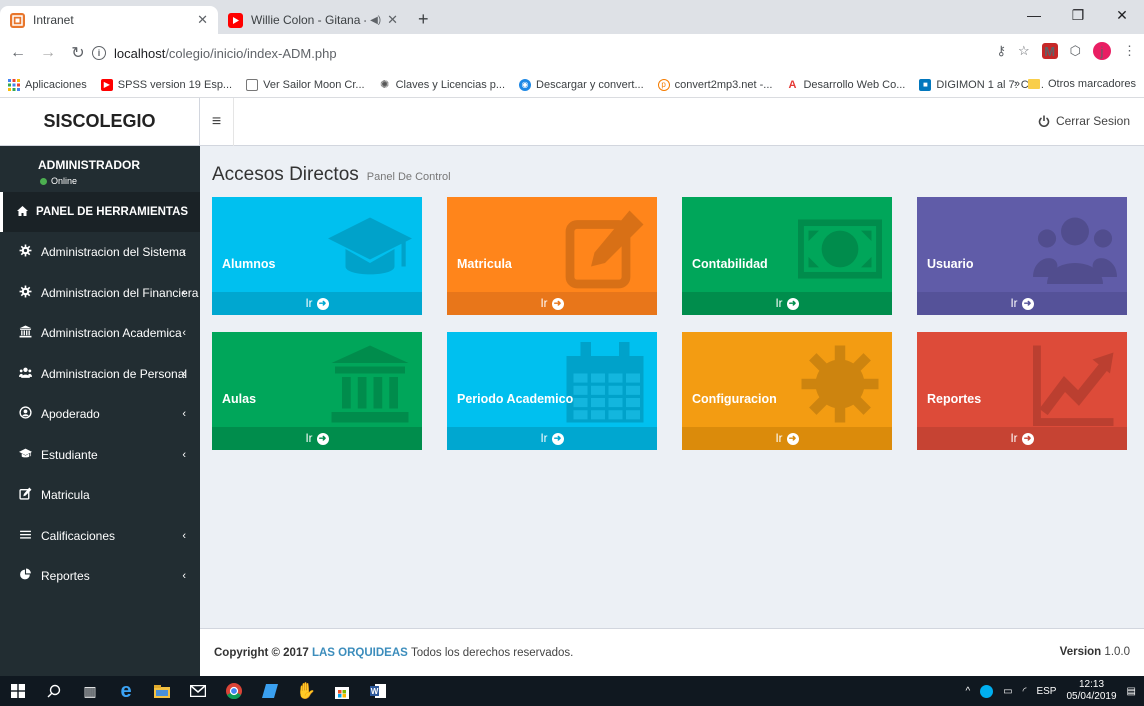  I want to click on other-bookmarks-folder: Otros marcadores, so click(1092, 84).